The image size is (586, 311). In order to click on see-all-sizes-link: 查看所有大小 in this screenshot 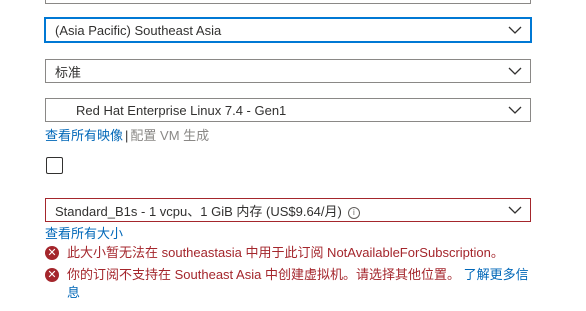, I will do `click(84, 233)`.